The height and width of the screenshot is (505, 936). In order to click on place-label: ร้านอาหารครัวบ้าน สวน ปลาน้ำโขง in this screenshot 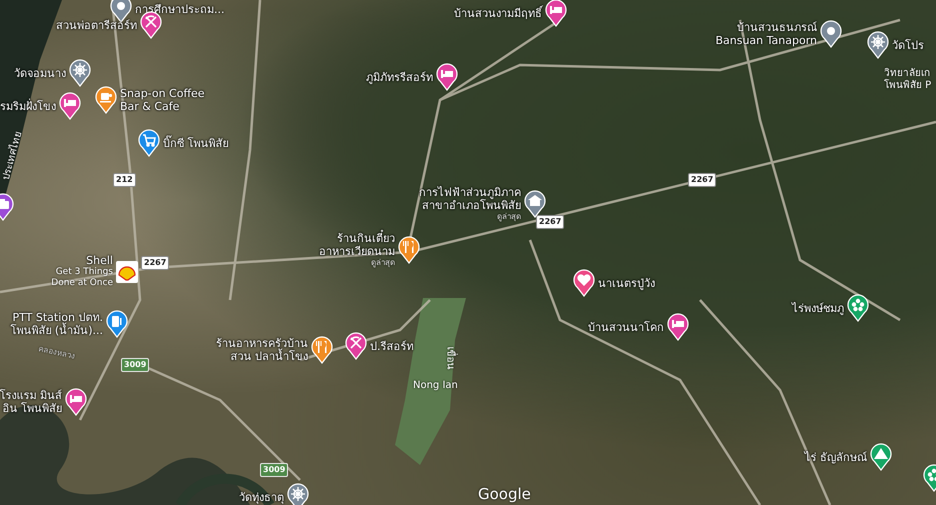, I will do `click(262, 350)`.